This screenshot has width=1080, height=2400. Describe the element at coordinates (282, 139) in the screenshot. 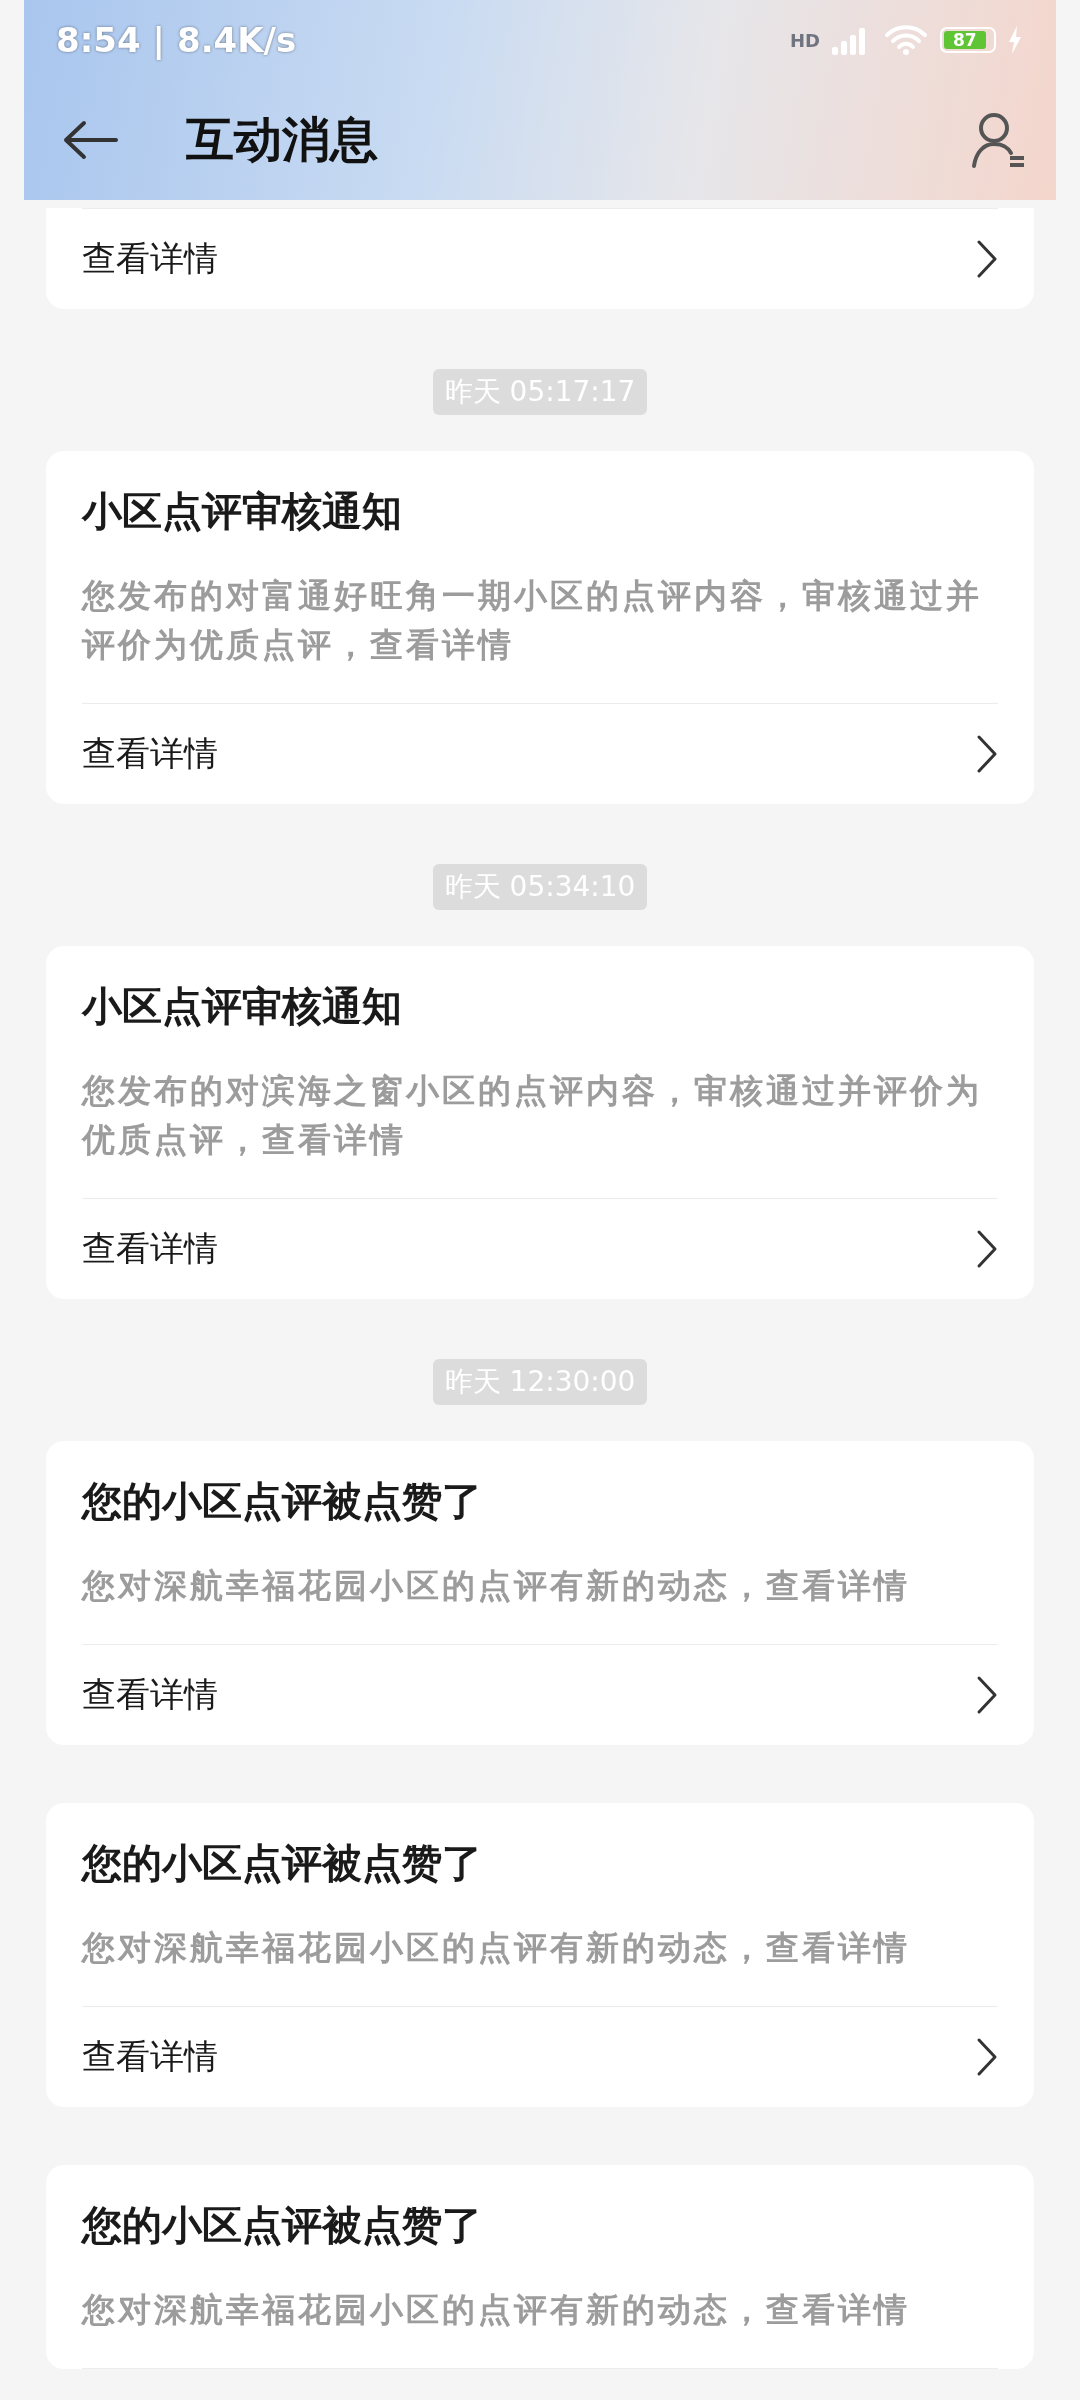

I see `page-title: 互动消息` at that location.